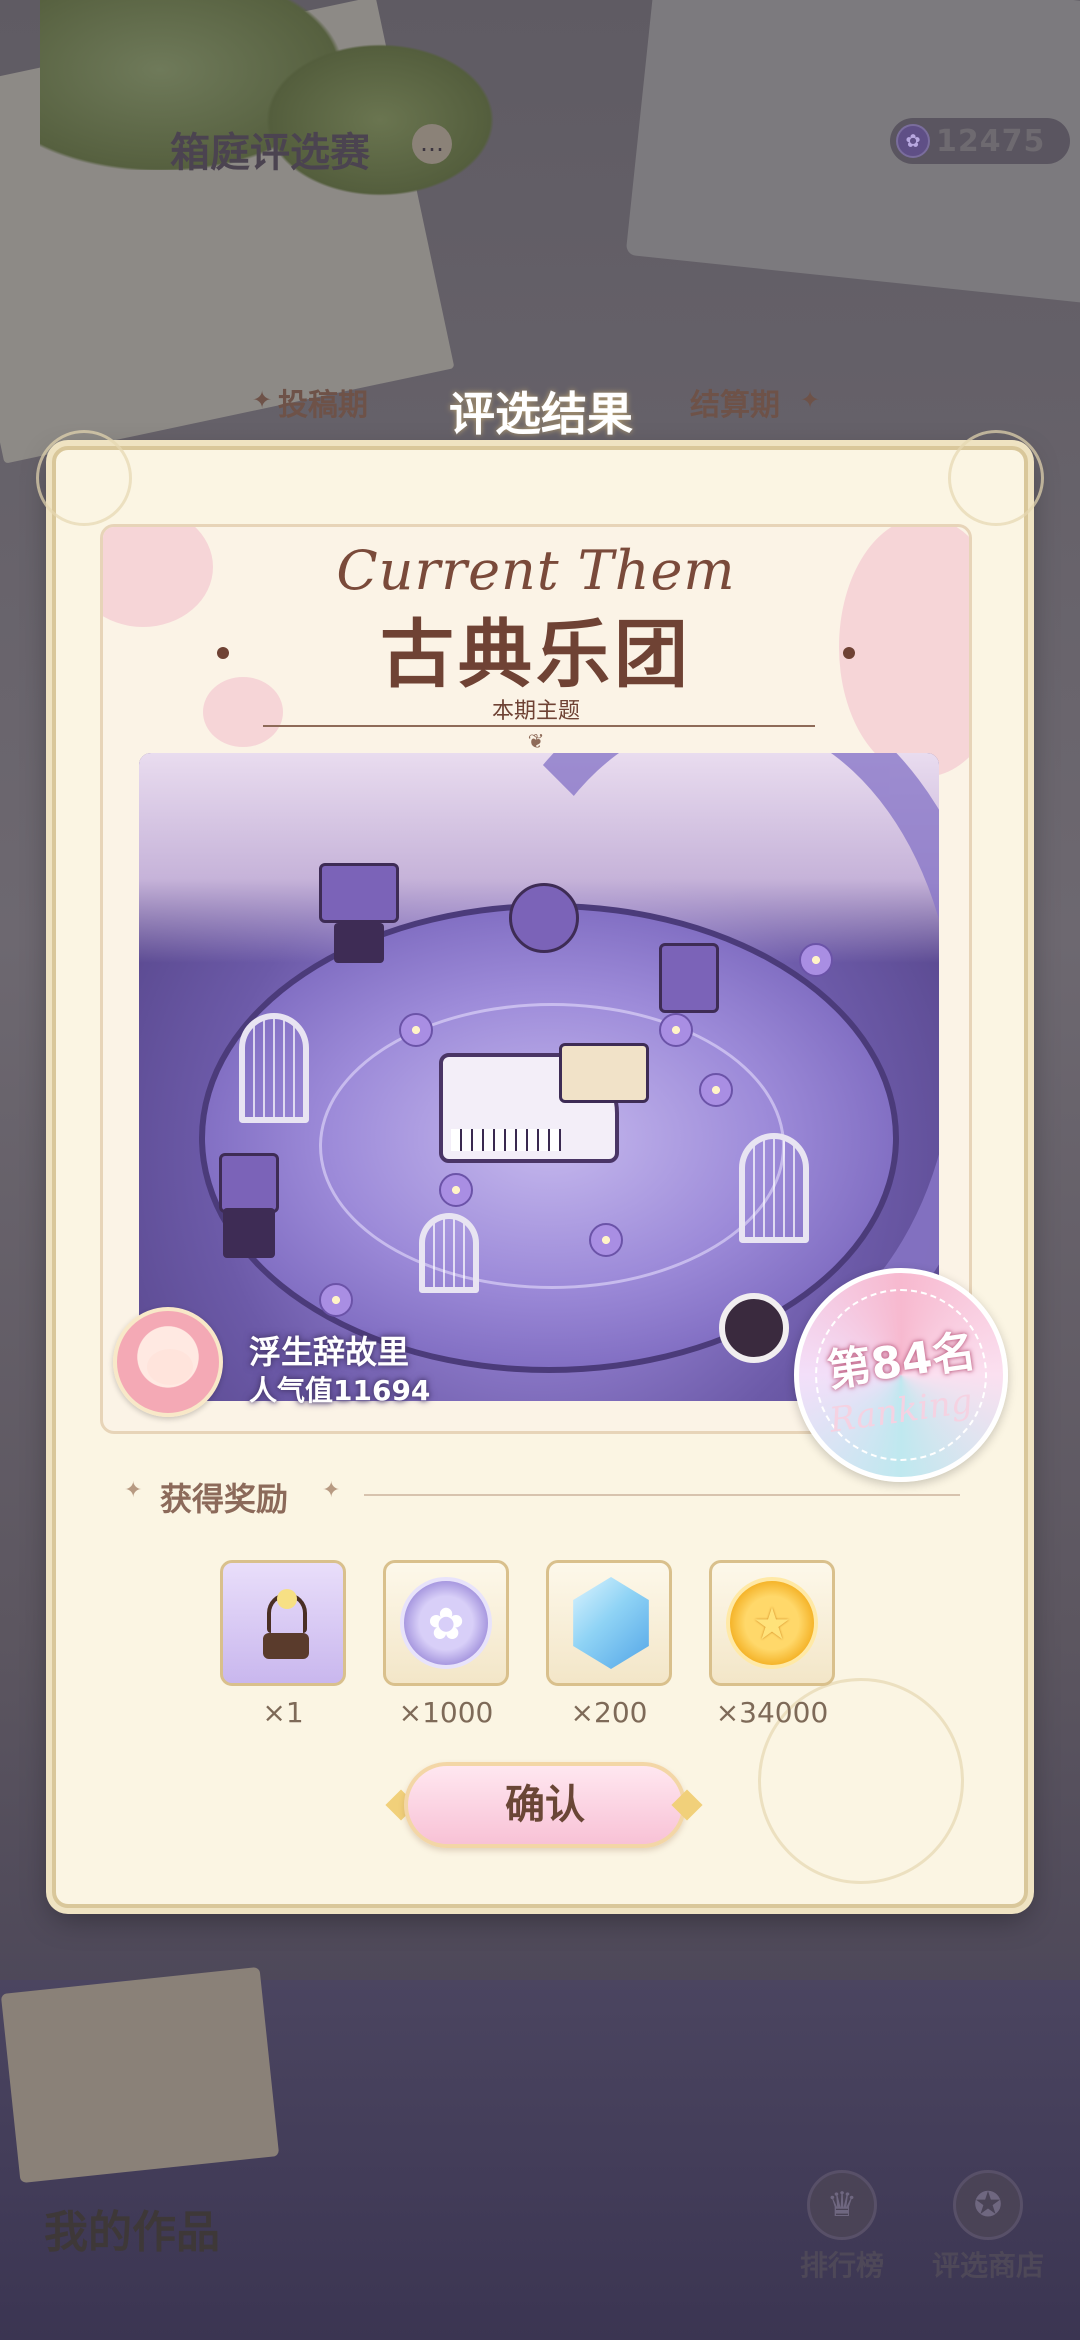  I want to click on ornament-icon: ❦, so click(536, 741).